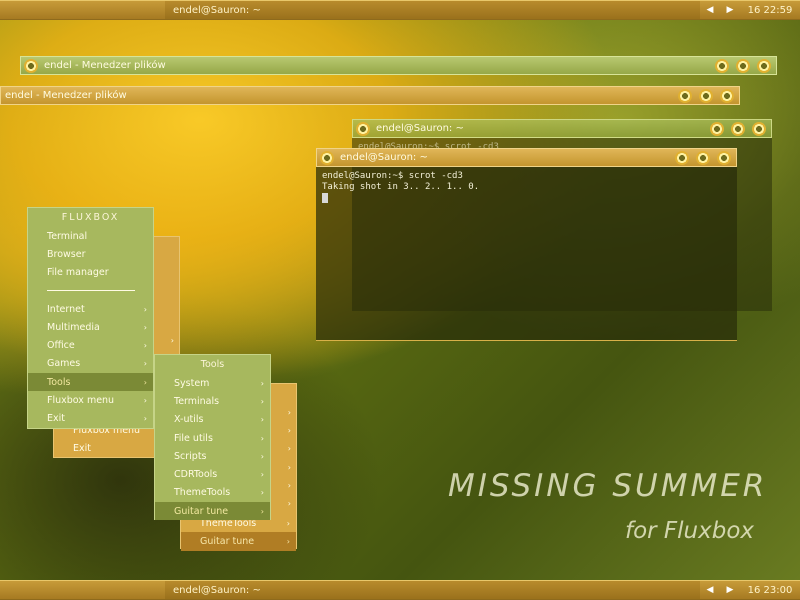 The image size is (800, 600). Describe the element at coordinates (238, 541) in the screenshot. I see `menu-item: Guitar tune ›` at that location.